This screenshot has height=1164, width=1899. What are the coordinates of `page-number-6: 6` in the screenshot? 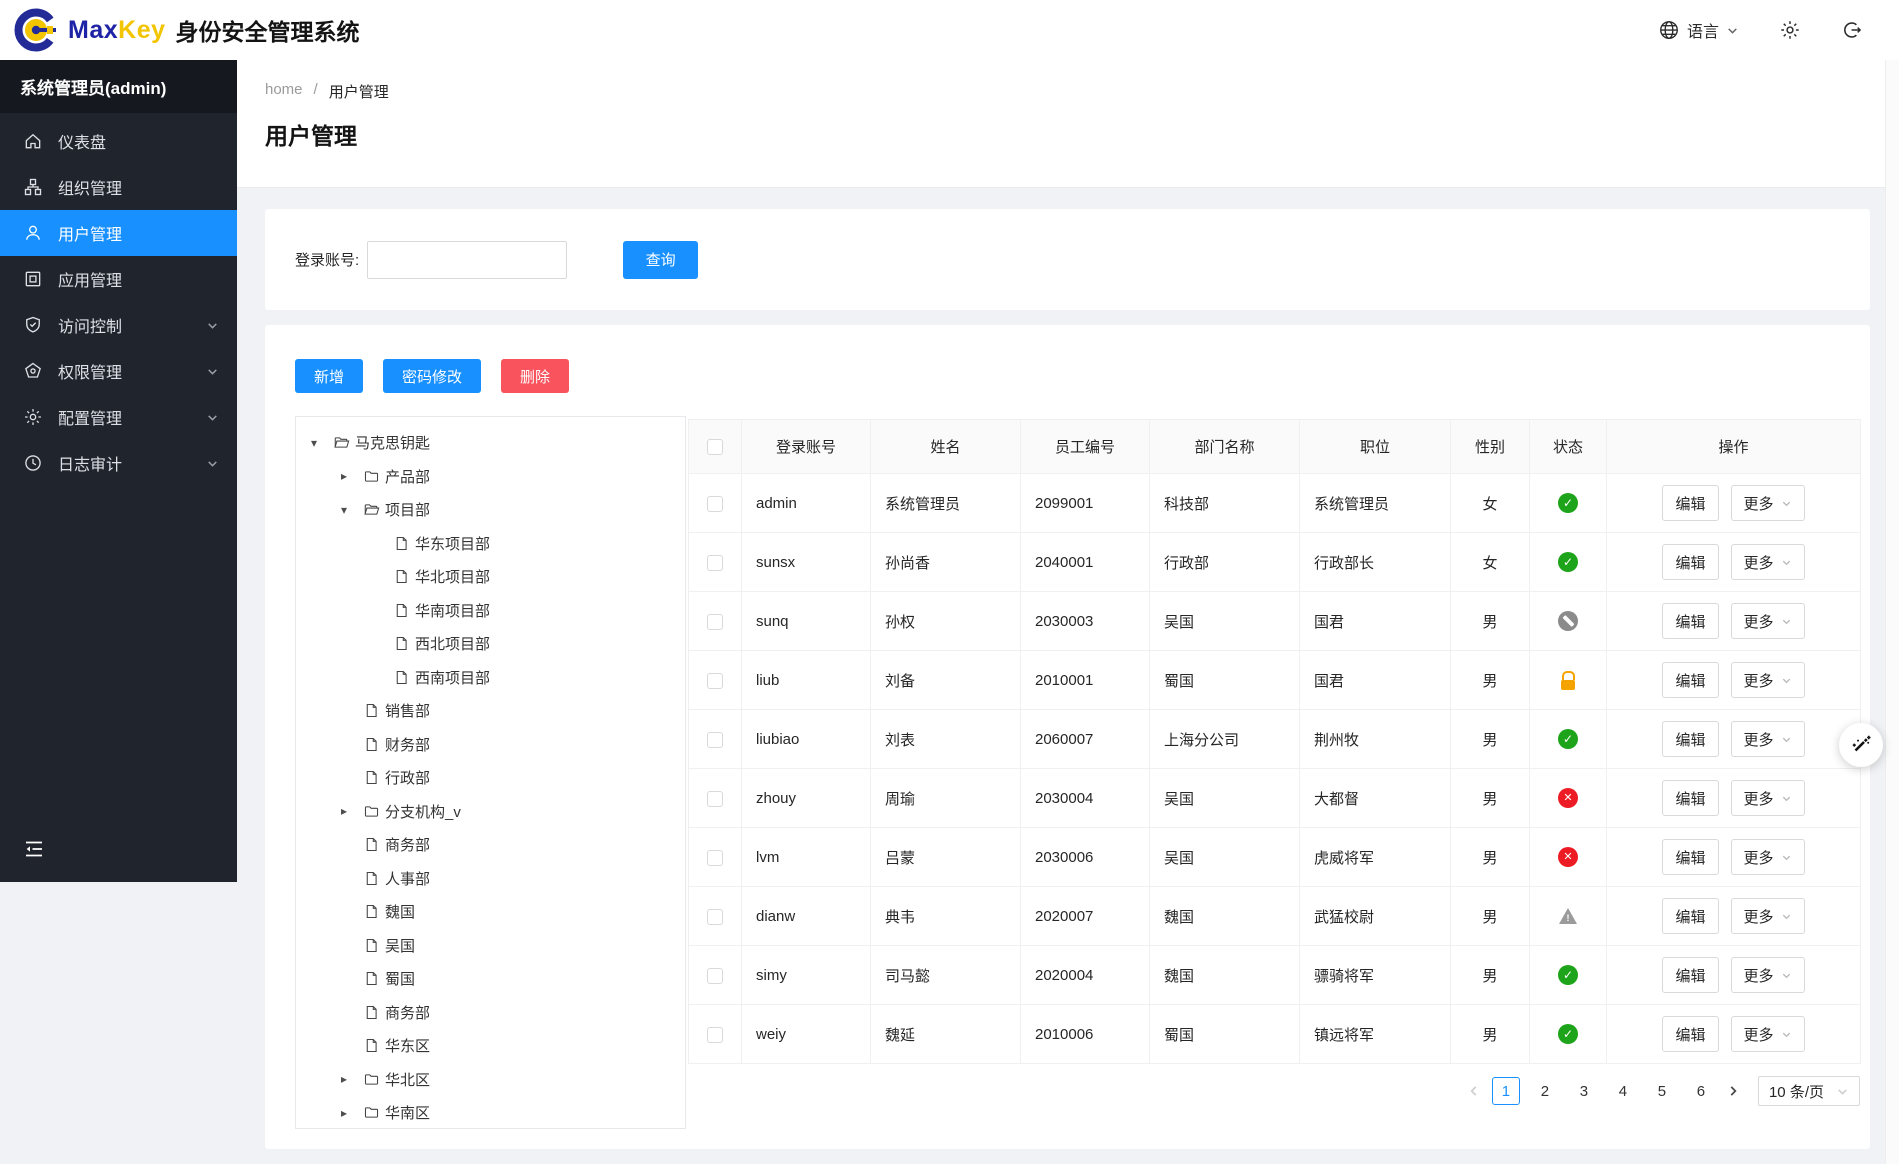 It's located at (1701, 1091).